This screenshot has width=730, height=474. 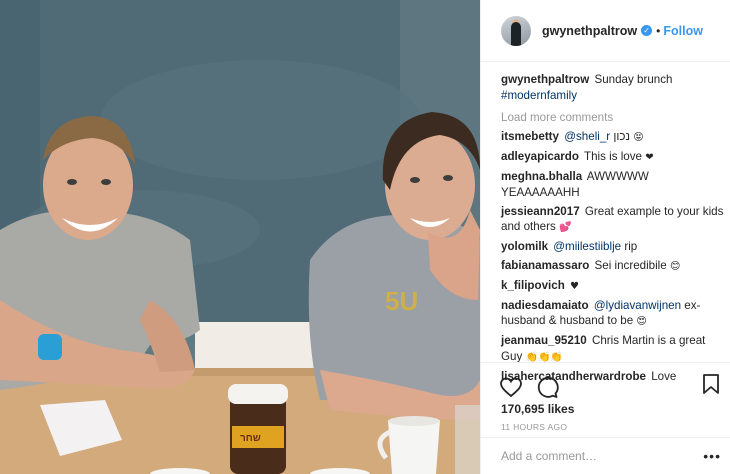 What do you see at coordinates (613, 118) in the screenshot?
I see `load-more-comments-button: Load more comments` at bounding box center [613, 118].